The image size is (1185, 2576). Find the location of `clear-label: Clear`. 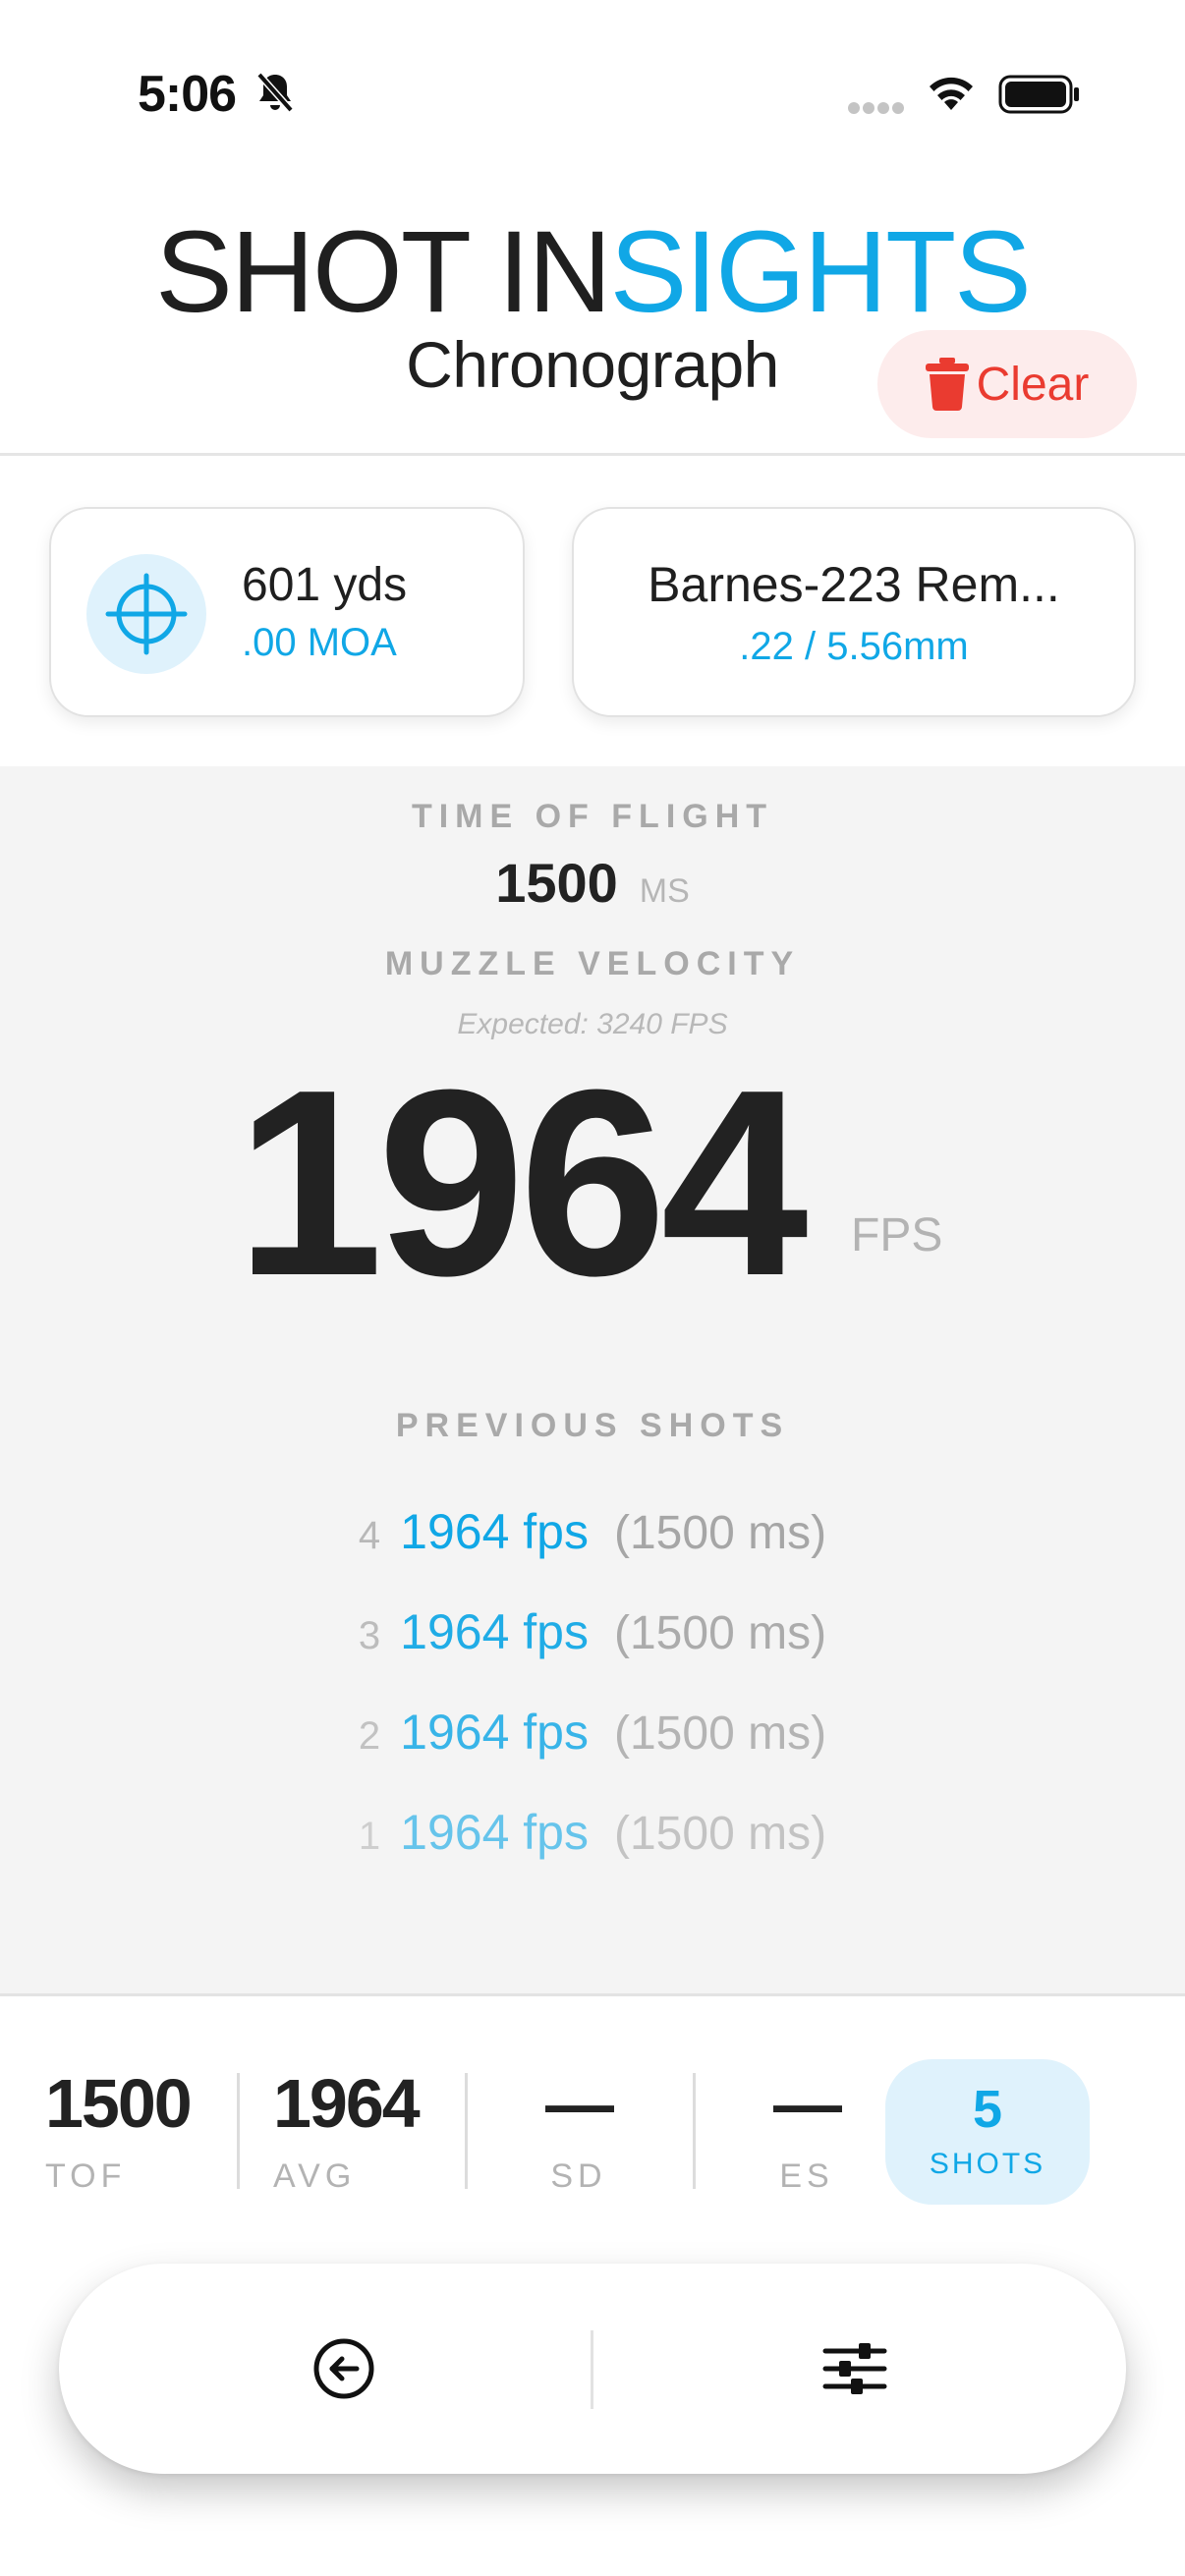

clear-label: Clear is located at coordinates (1033, 384).